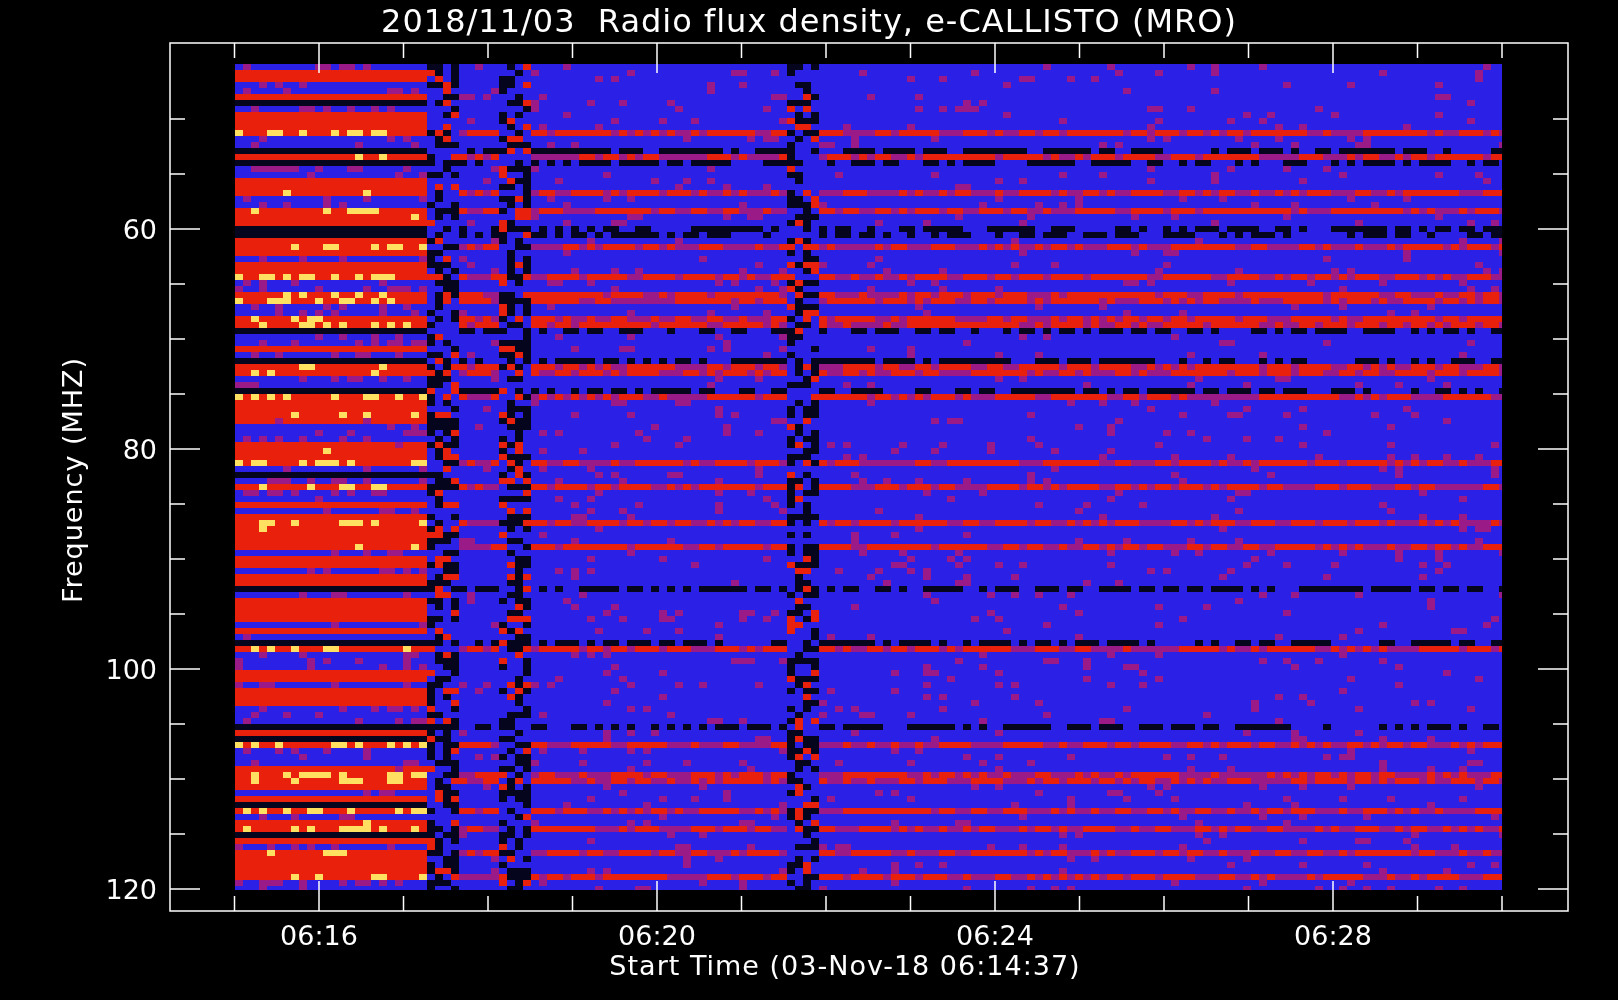 Image resolution: width=1618 pixels, height=1000 pixels. What do you see at coordinates (131, 669) in the screenshot?
I see `y-tick-label: 100` at bounding box center [131, 669].